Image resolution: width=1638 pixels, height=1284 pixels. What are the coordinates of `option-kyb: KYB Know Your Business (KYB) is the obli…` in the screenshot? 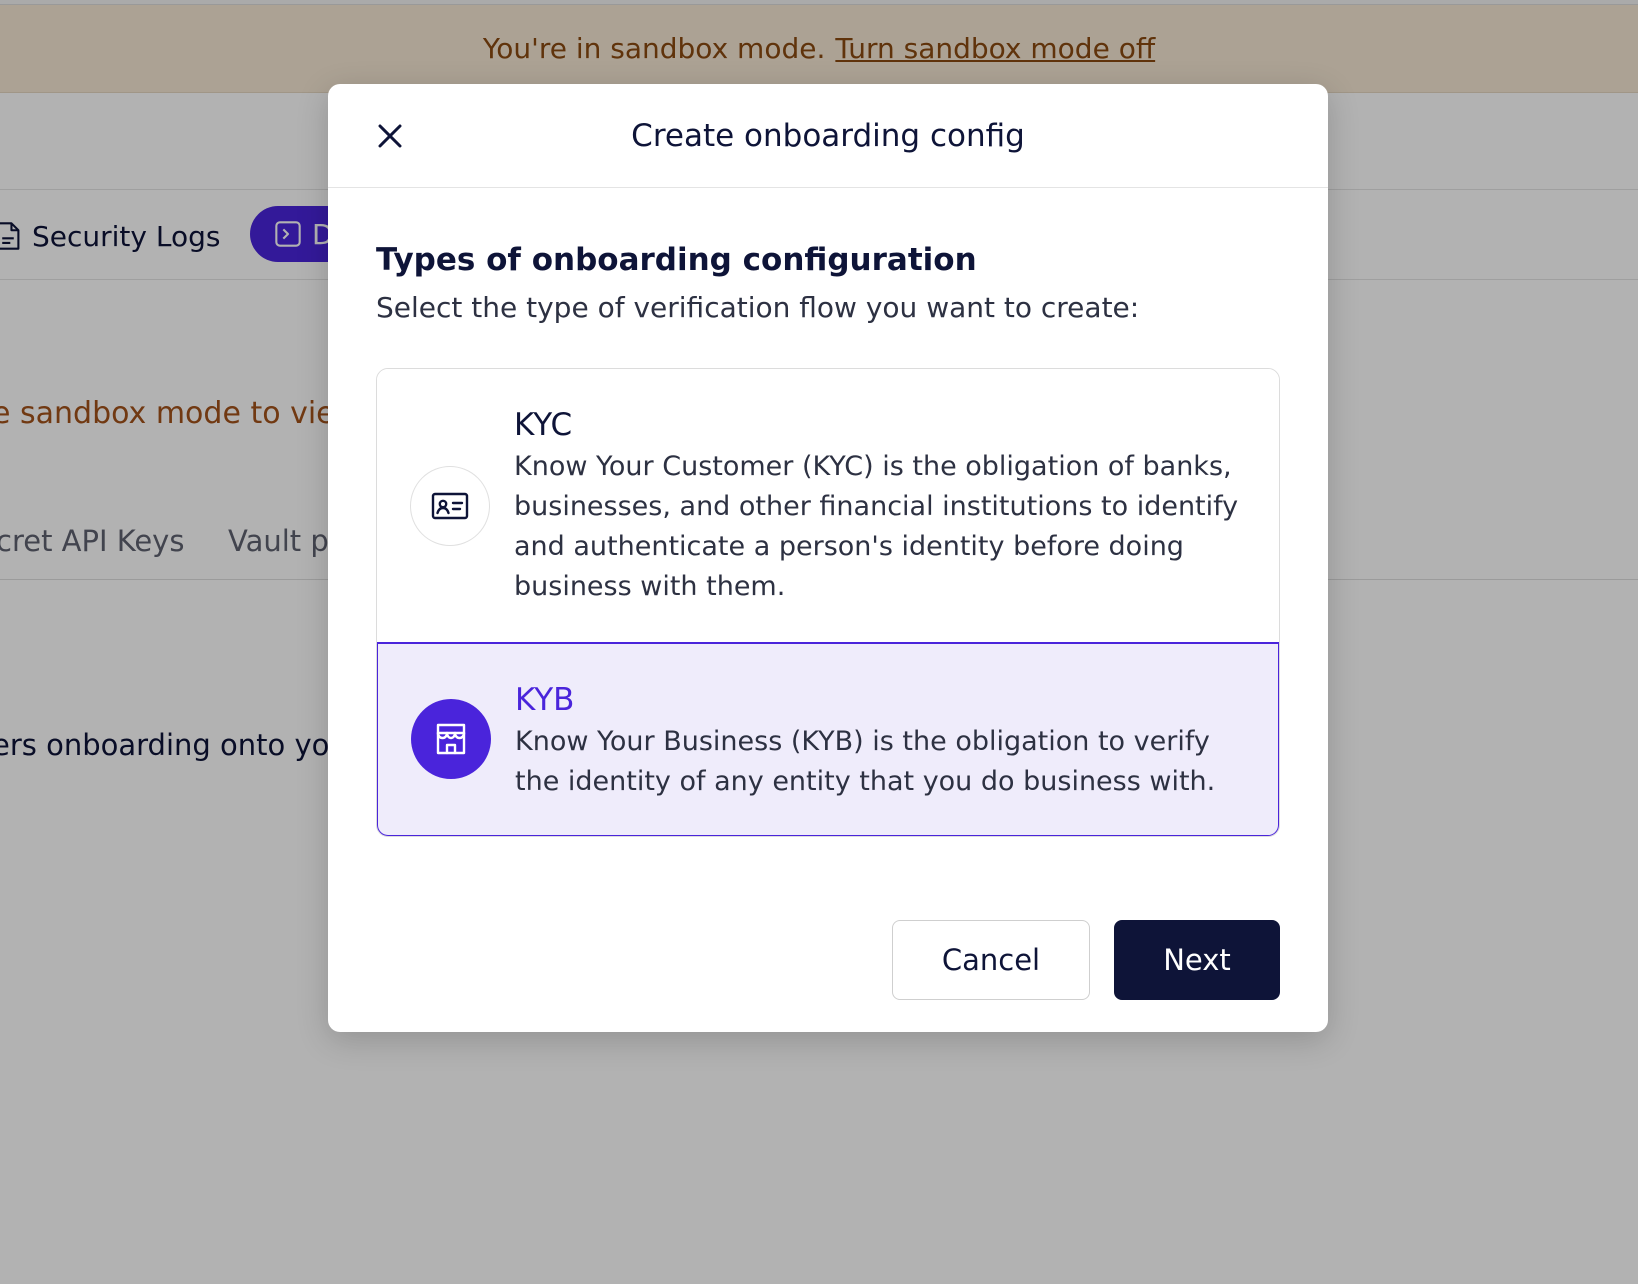 It's located at (828, 739).